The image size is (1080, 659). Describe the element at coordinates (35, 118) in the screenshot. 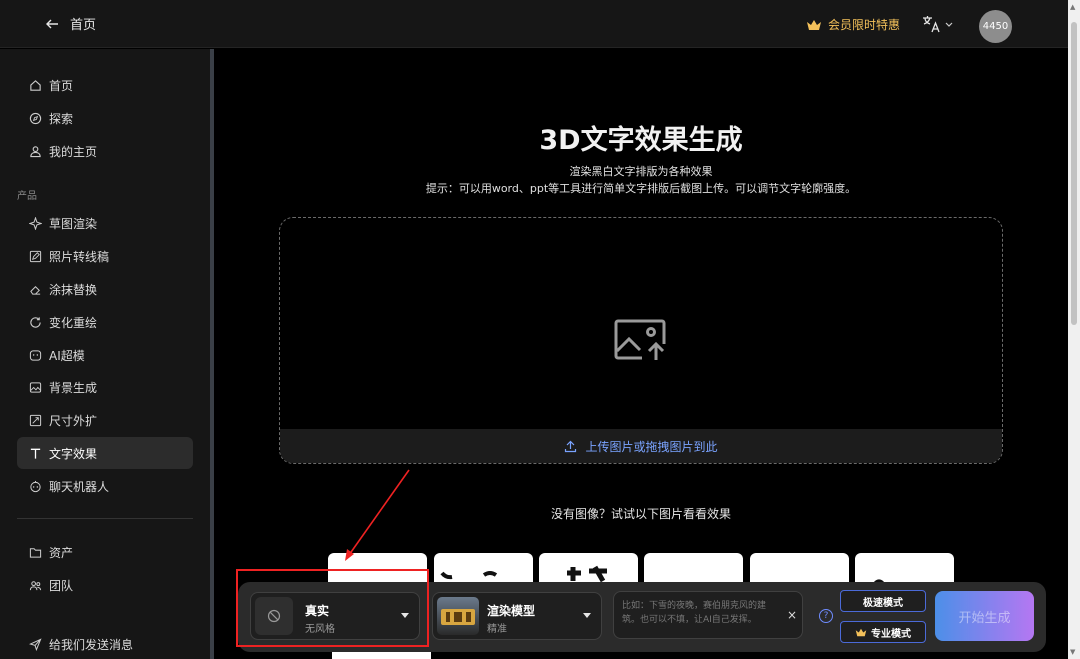

I see `compass-icon` at that location.